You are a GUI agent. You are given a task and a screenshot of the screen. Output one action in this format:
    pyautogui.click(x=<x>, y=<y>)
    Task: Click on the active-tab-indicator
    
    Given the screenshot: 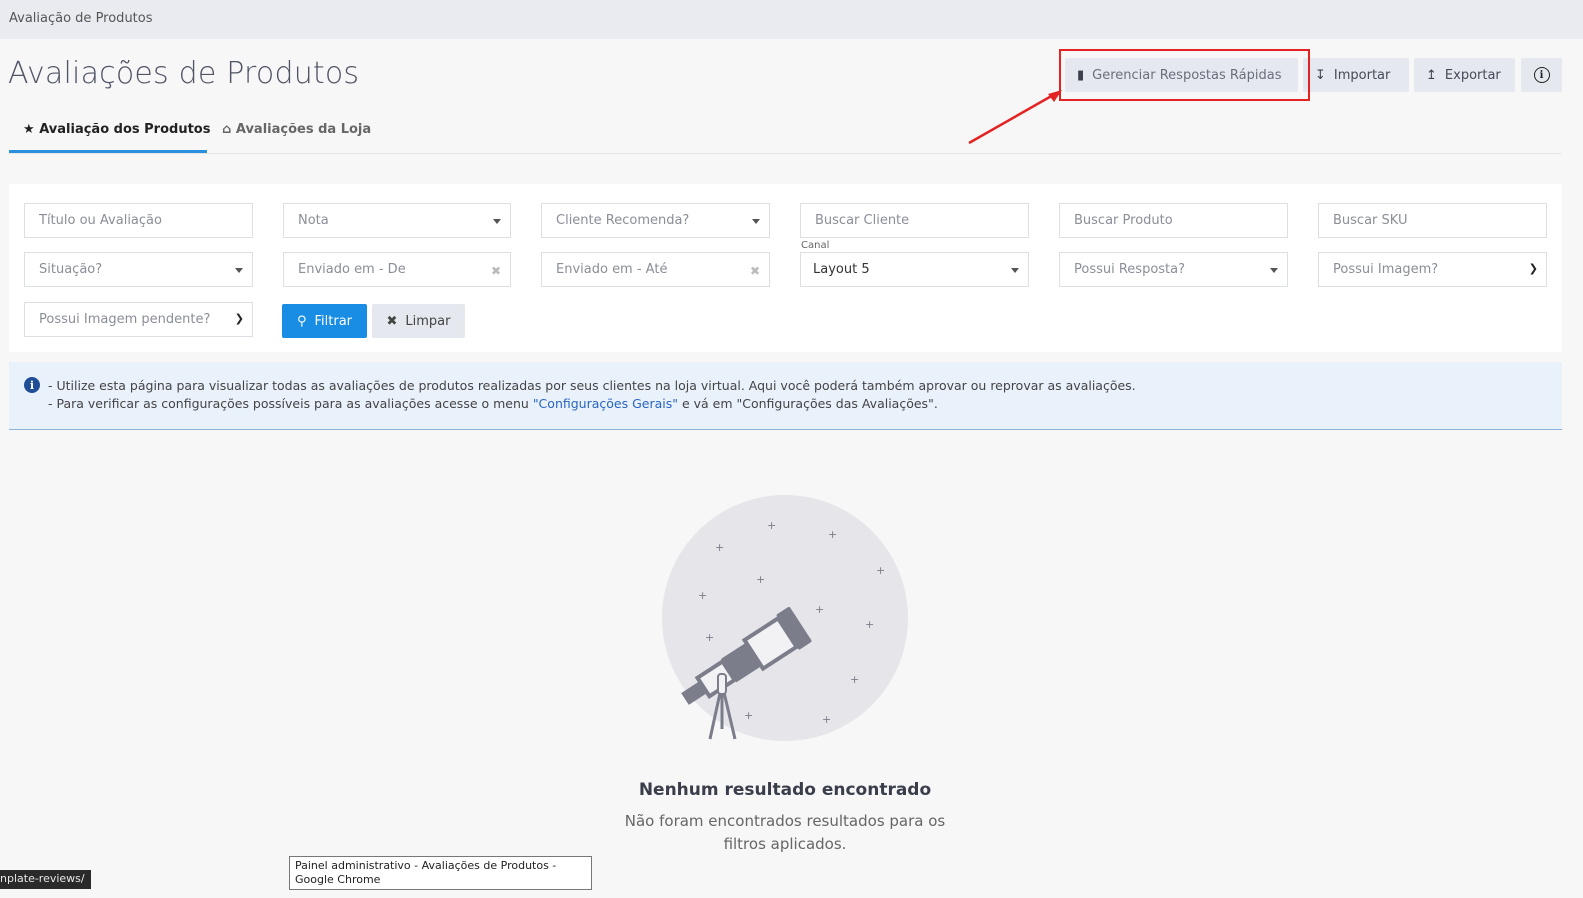 What is the action you would take?
    pyautogui.click(x=108, y=151)
    